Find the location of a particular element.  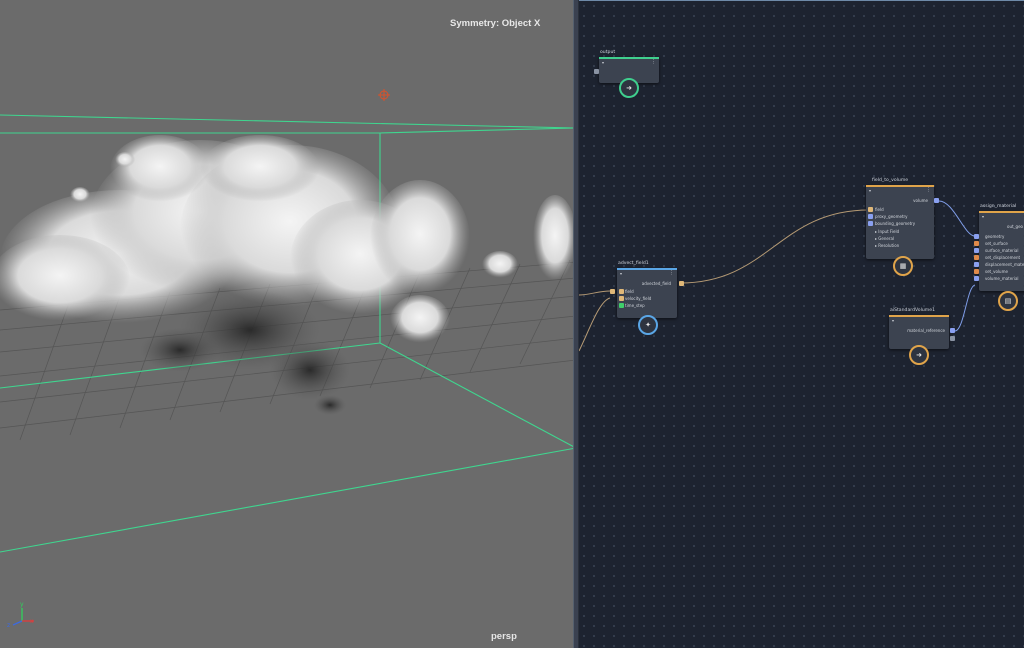

input-port-set-surface is located at coordinates (976, 243).